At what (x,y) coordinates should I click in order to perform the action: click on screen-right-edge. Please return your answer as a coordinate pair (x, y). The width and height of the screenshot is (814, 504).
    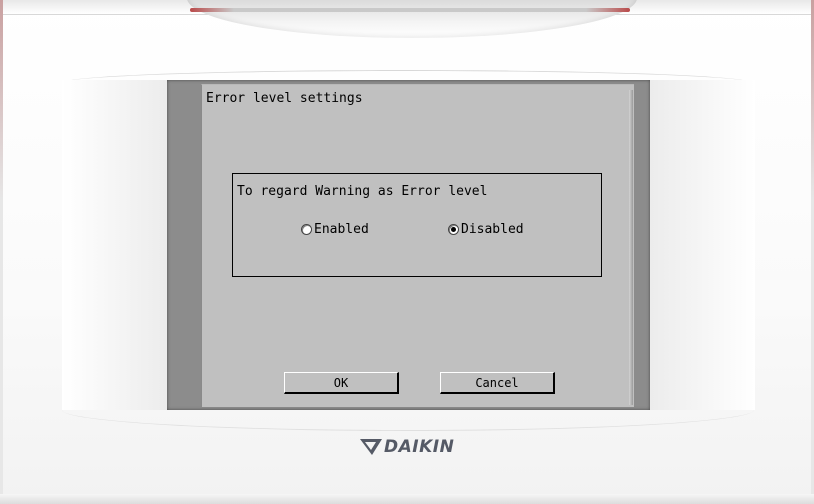
    Looking at the image, I should click on (631, 247).